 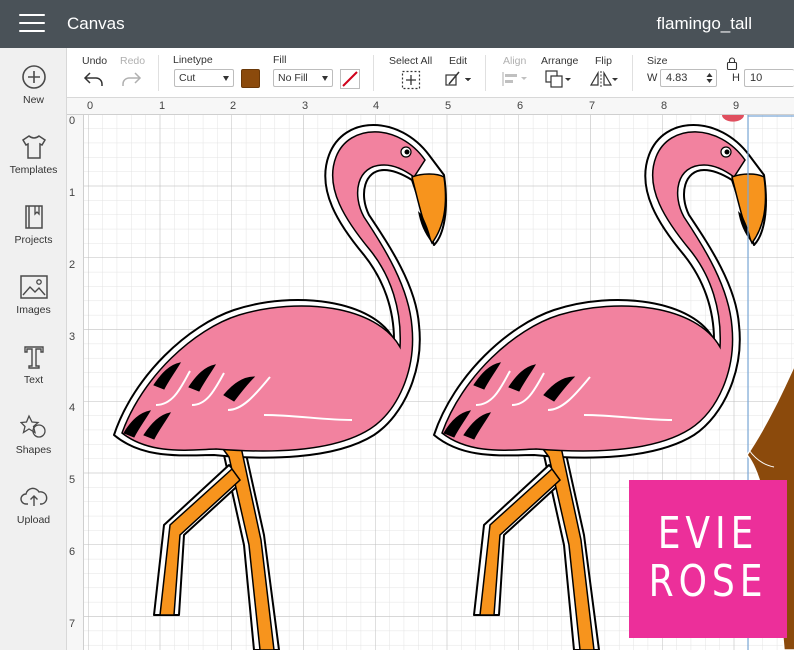 What do you see at coordinates (33, 287) in the screenshot?
I see `image-icon` at bounding box center [33, 287].